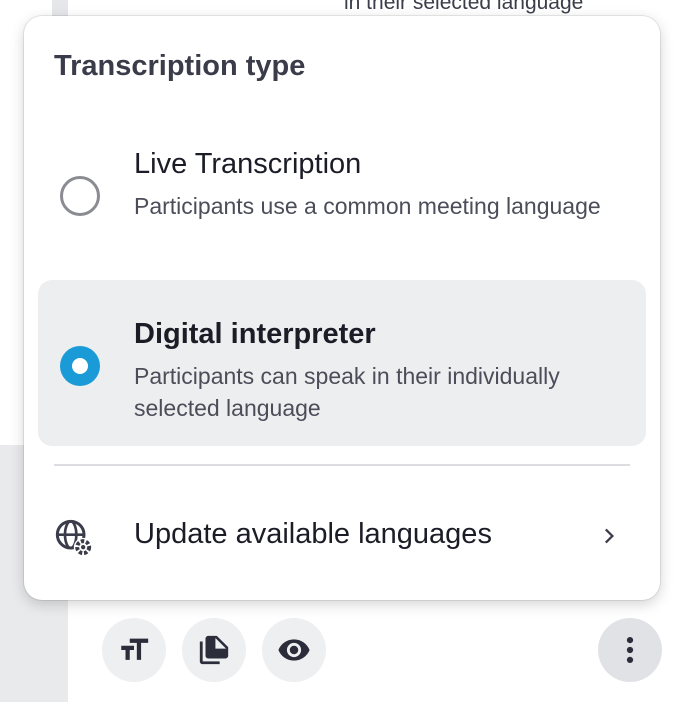  I want to click on radio-digital-interpreter, so click(80, 366).